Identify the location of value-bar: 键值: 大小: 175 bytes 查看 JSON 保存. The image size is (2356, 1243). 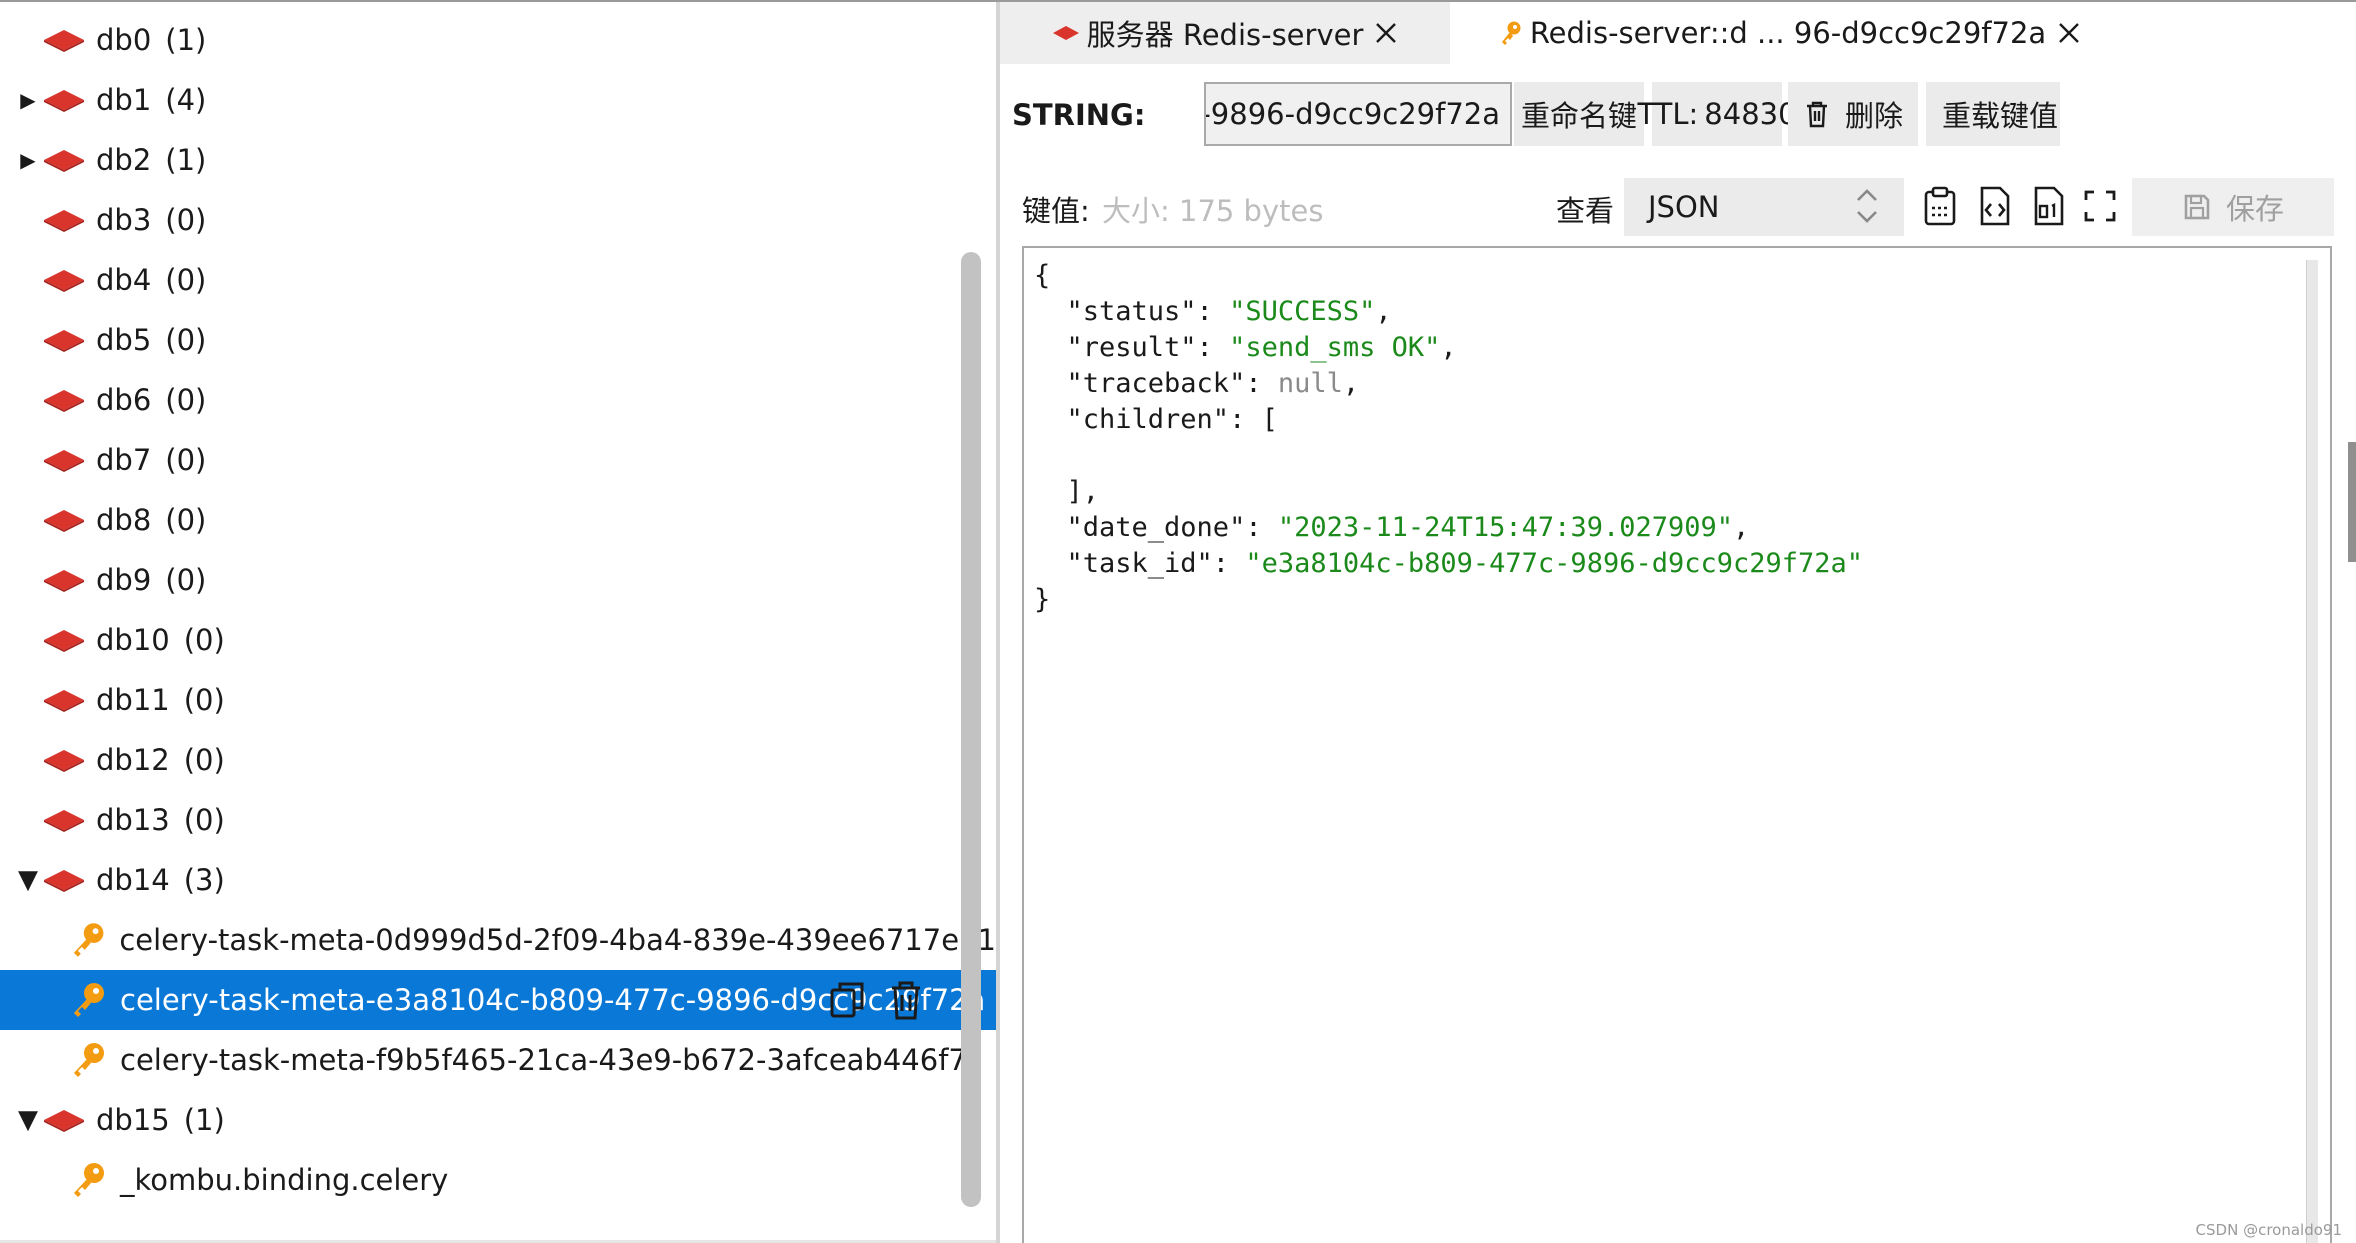
(1678, 205).